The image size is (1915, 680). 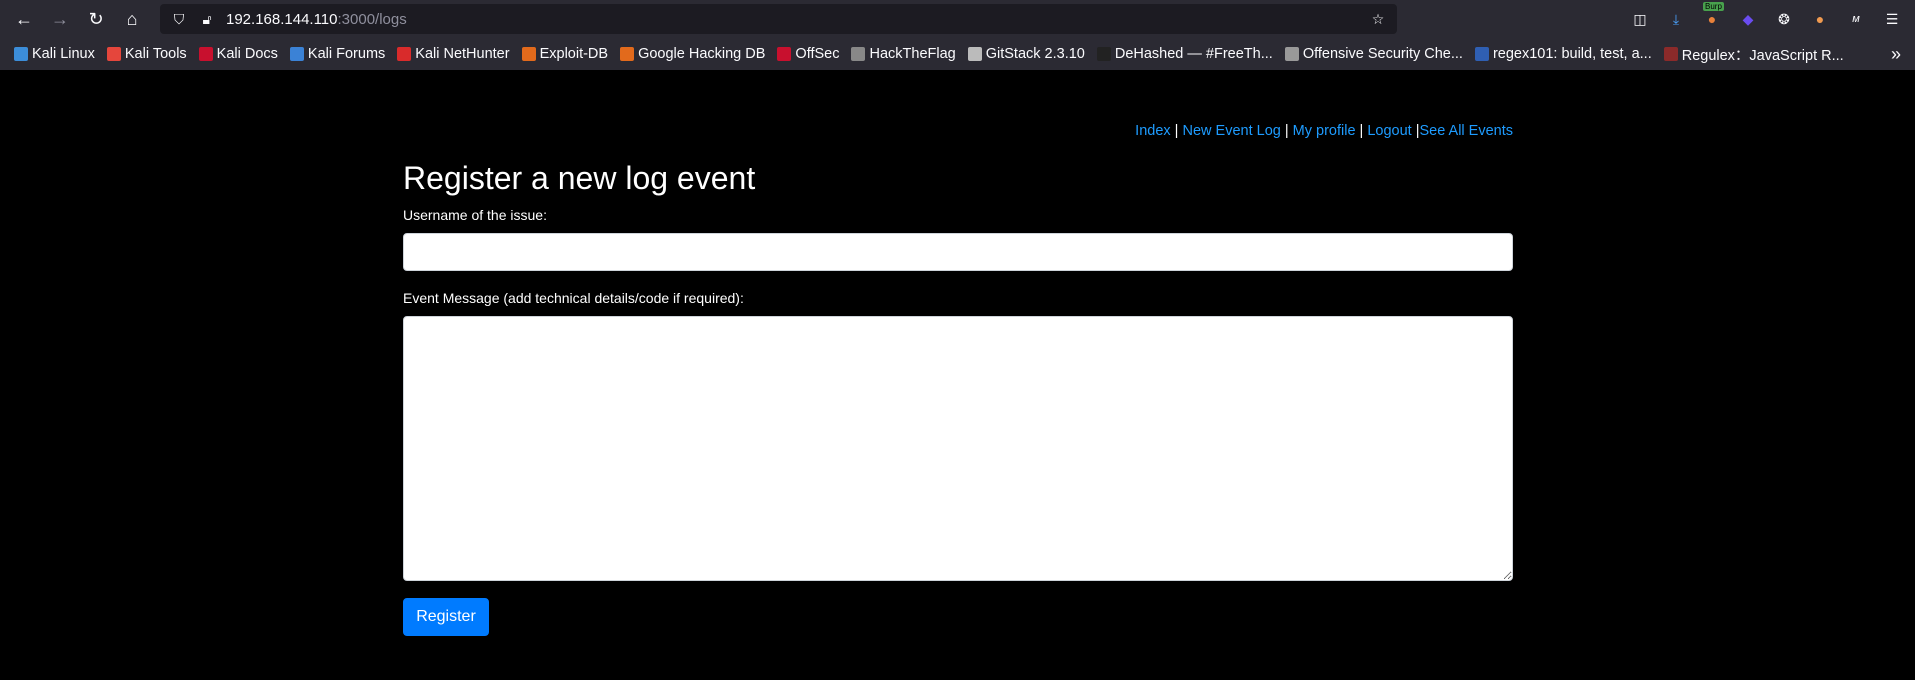 I want to click on bookmark-label: Kali Docs, so click(x=247, y=54).